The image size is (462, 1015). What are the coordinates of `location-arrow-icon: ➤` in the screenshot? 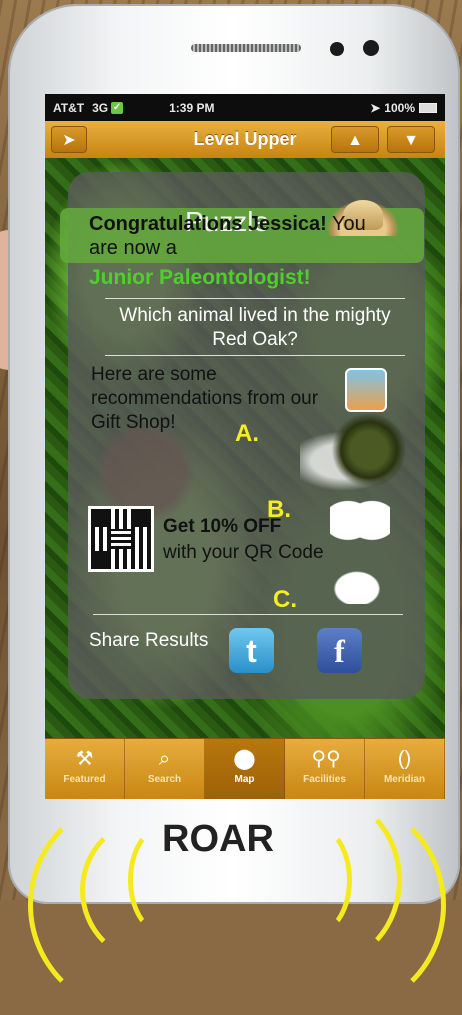 It's located at (375, 107).